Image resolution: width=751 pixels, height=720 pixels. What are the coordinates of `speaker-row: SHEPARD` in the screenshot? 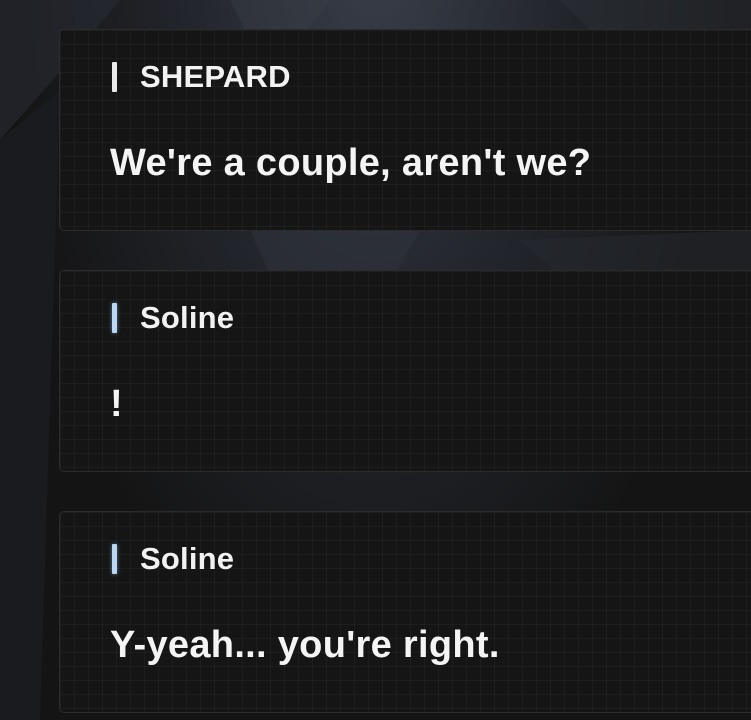 It's located at (201, 76).